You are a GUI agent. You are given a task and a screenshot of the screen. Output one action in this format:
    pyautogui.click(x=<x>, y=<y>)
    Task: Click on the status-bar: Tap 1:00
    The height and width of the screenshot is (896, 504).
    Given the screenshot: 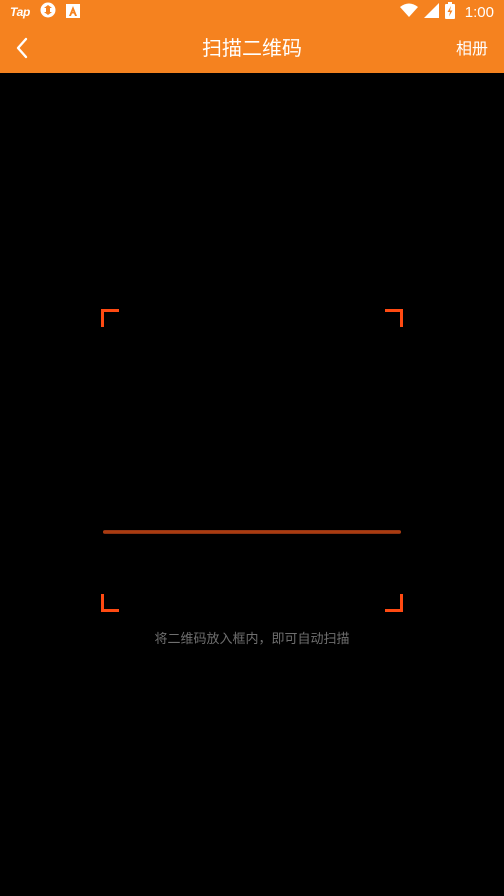 What is the action you would take?
    pyautogui.click(x=252, y=12)
    